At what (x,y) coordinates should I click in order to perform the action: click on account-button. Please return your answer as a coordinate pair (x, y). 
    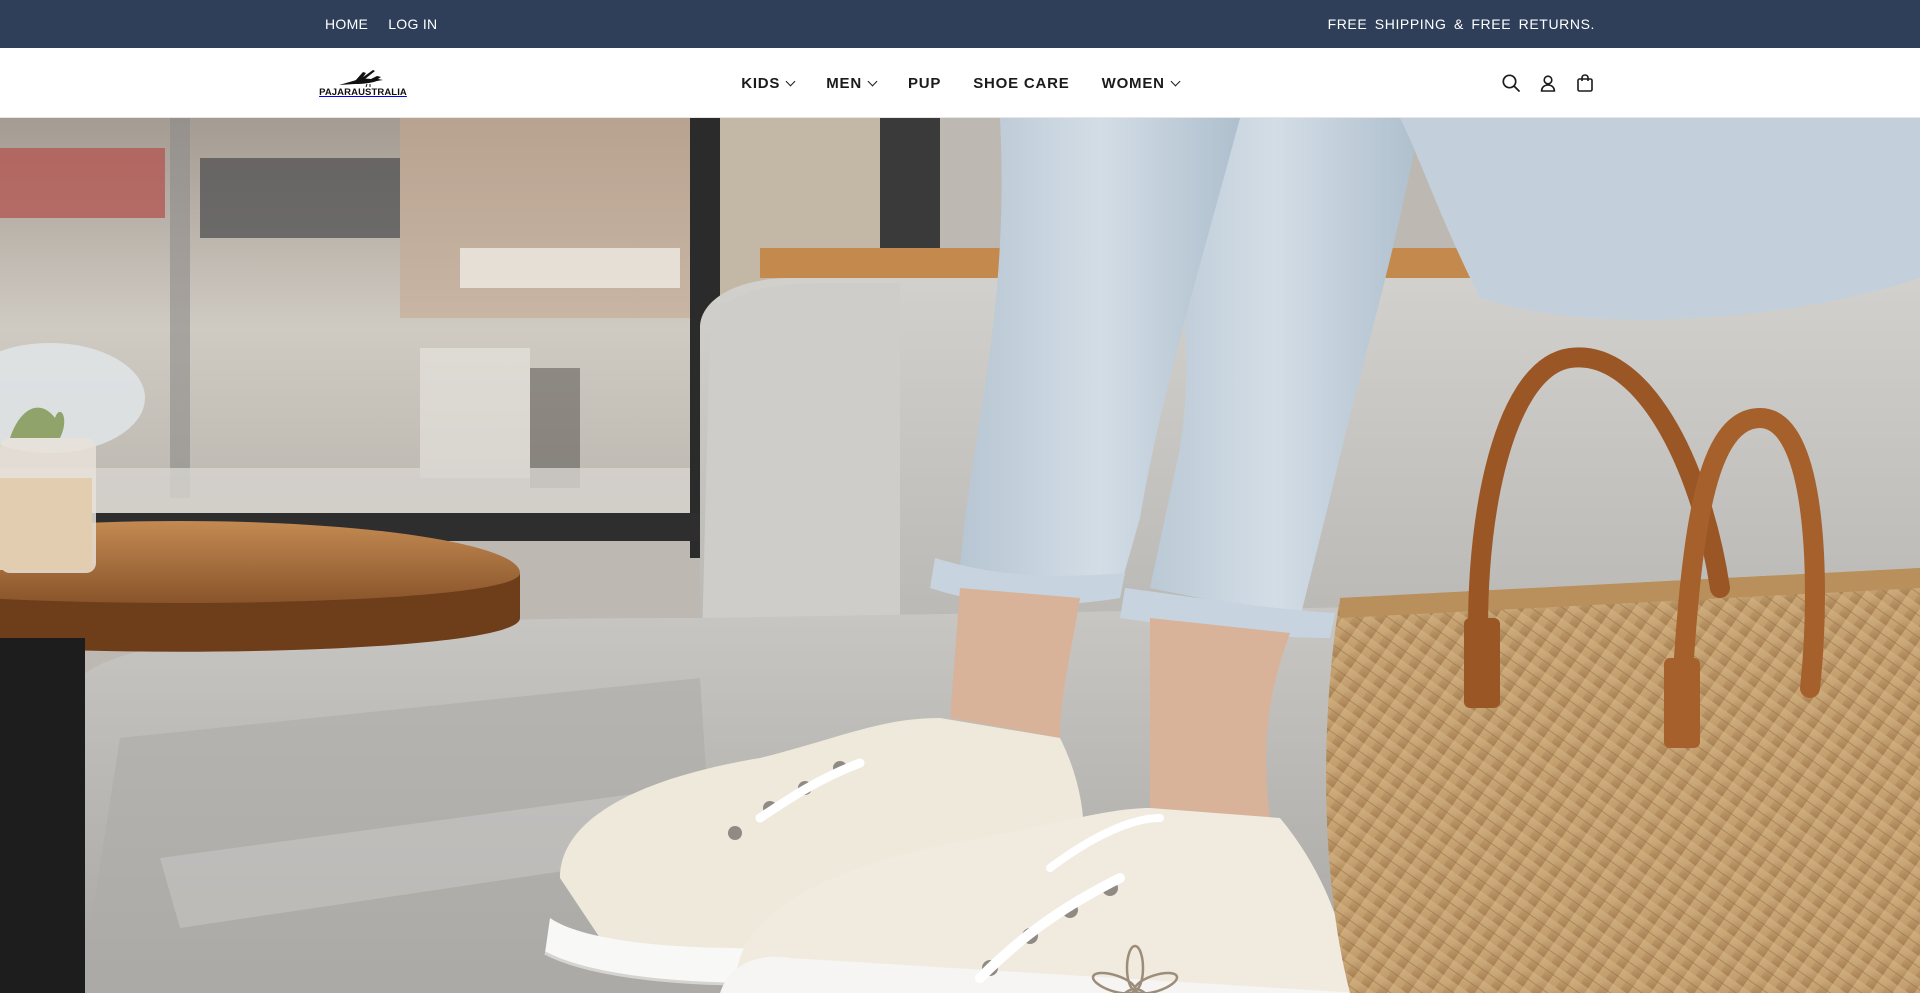
    Looking at the image, I should click on (1548, 83).